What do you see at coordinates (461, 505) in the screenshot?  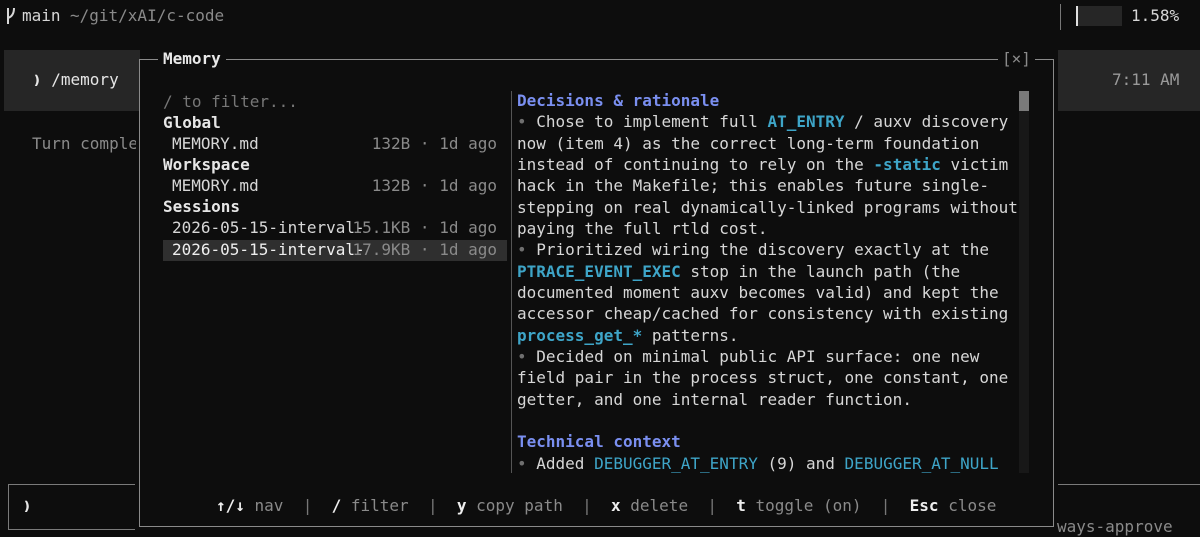 I see `copy-key: y` at bounding box center [461, 505].